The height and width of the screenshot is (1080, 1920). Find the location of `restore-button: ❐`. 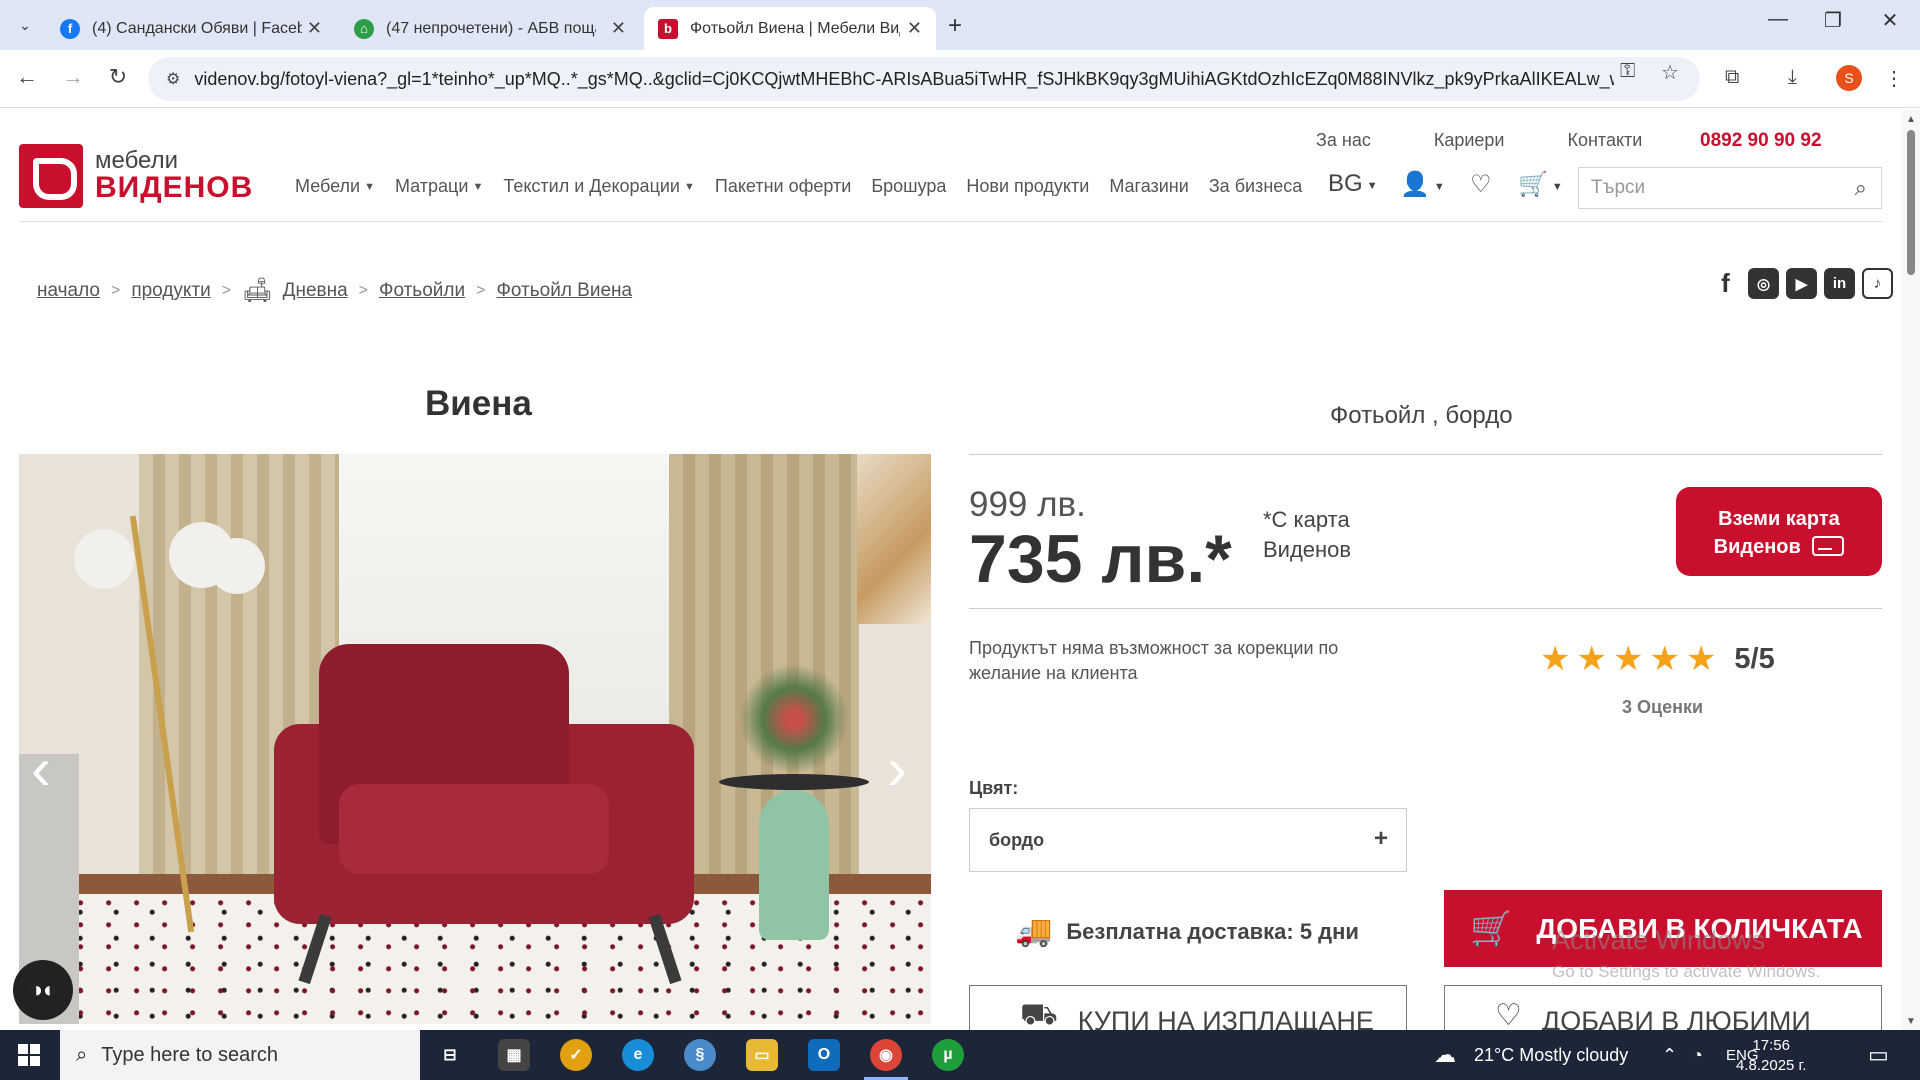

restore-button: ❐ is located at coordinates (1833, 20).